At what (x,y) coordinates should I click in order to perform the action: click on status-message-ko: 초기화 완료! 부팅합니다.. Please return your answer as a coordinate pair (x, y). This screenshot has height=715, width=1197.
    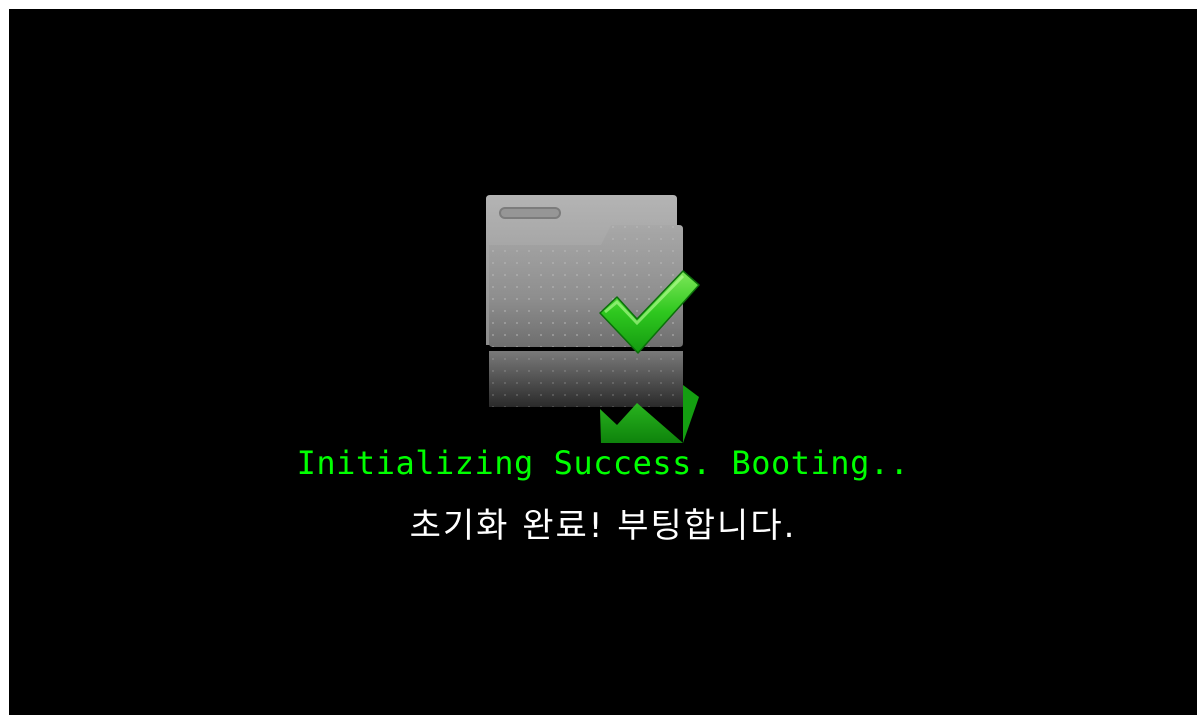
    Looking at the image, I should click on (603, 526).